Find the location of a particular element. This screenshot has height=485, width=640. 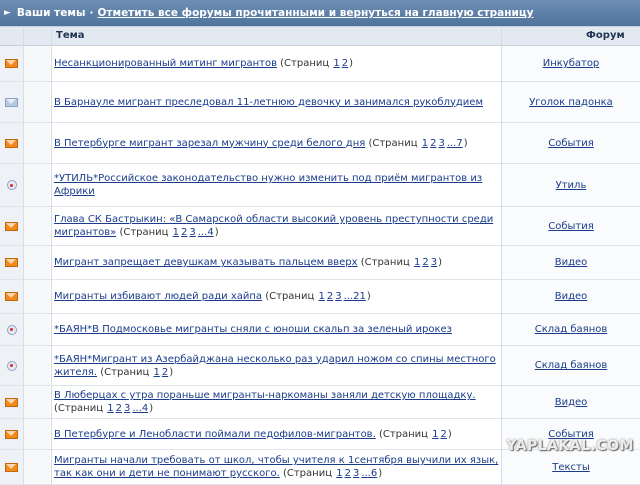

page-link: ...6 is located at coordinates (369, 473).